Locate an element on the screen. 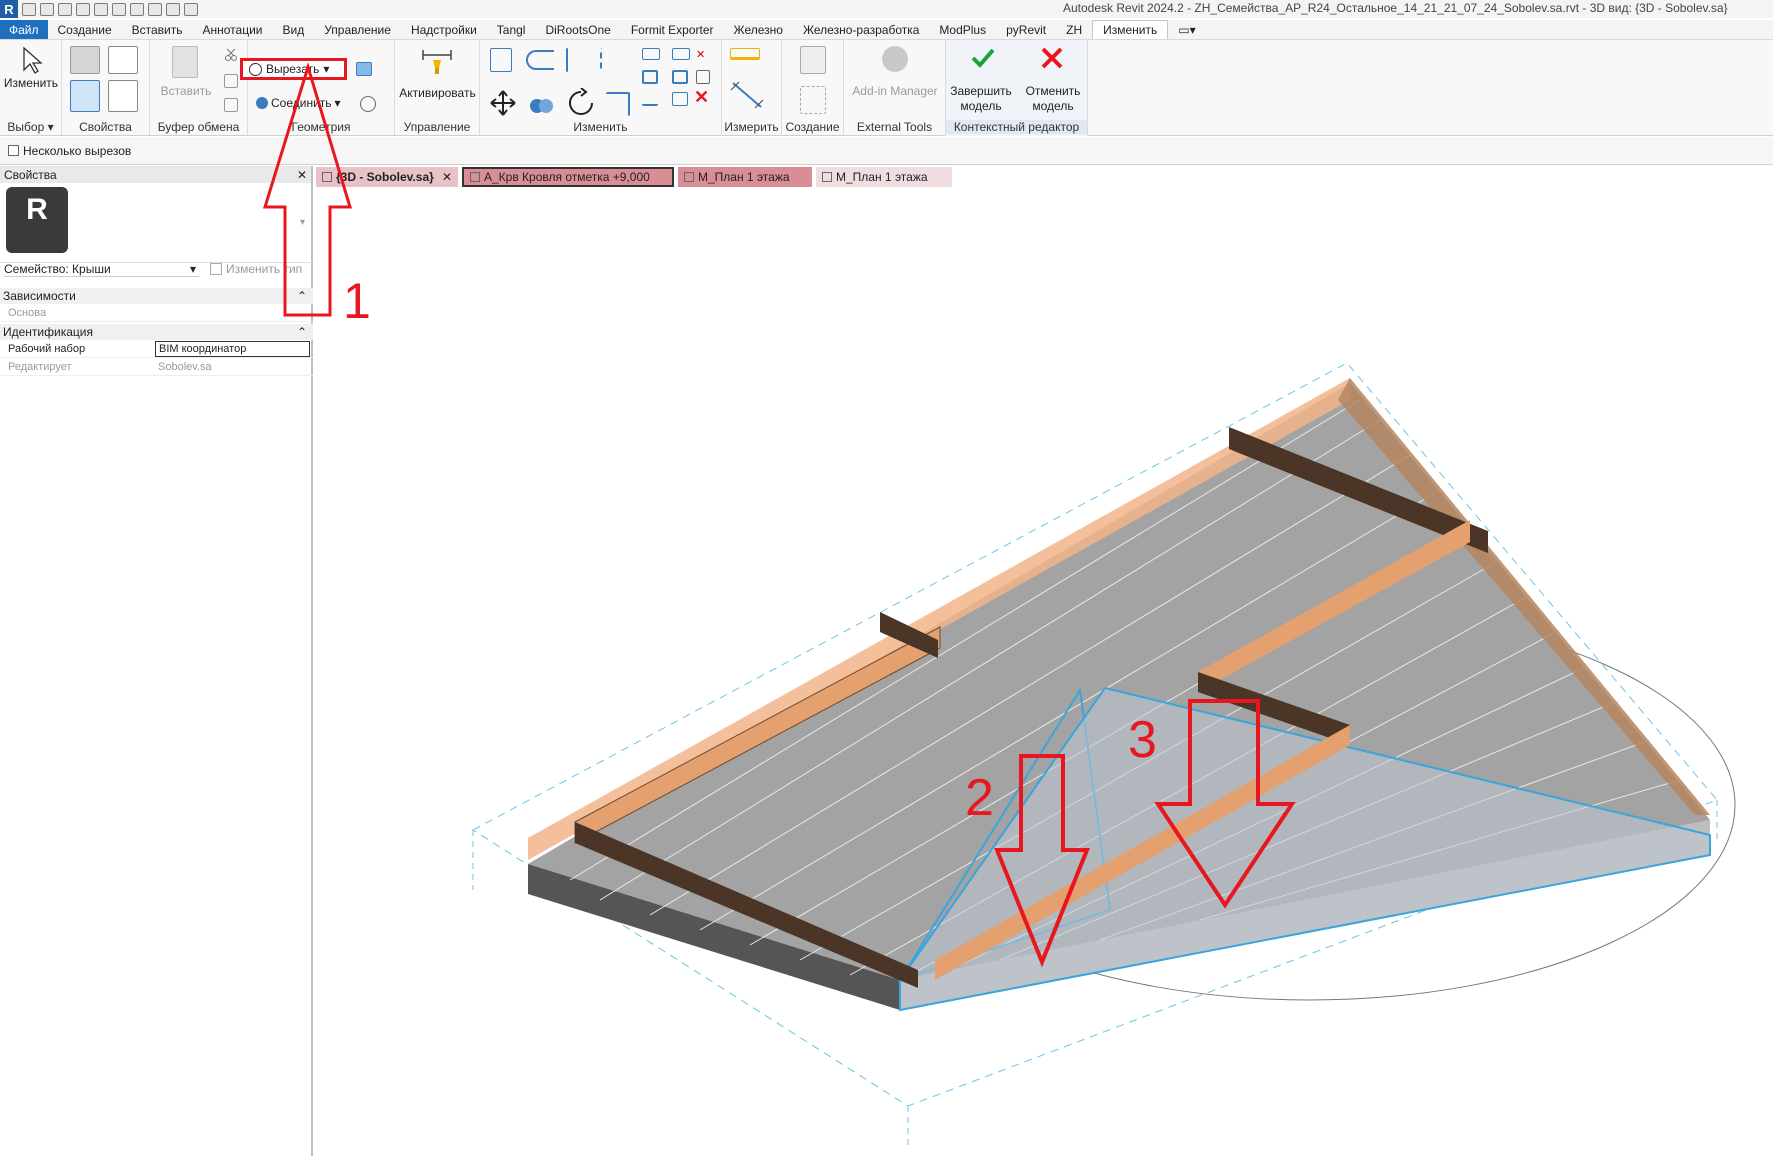 The height and width of the screenshot is (1159, 1773). annotation-label-1: 1 is located at coordinates (357, 301).